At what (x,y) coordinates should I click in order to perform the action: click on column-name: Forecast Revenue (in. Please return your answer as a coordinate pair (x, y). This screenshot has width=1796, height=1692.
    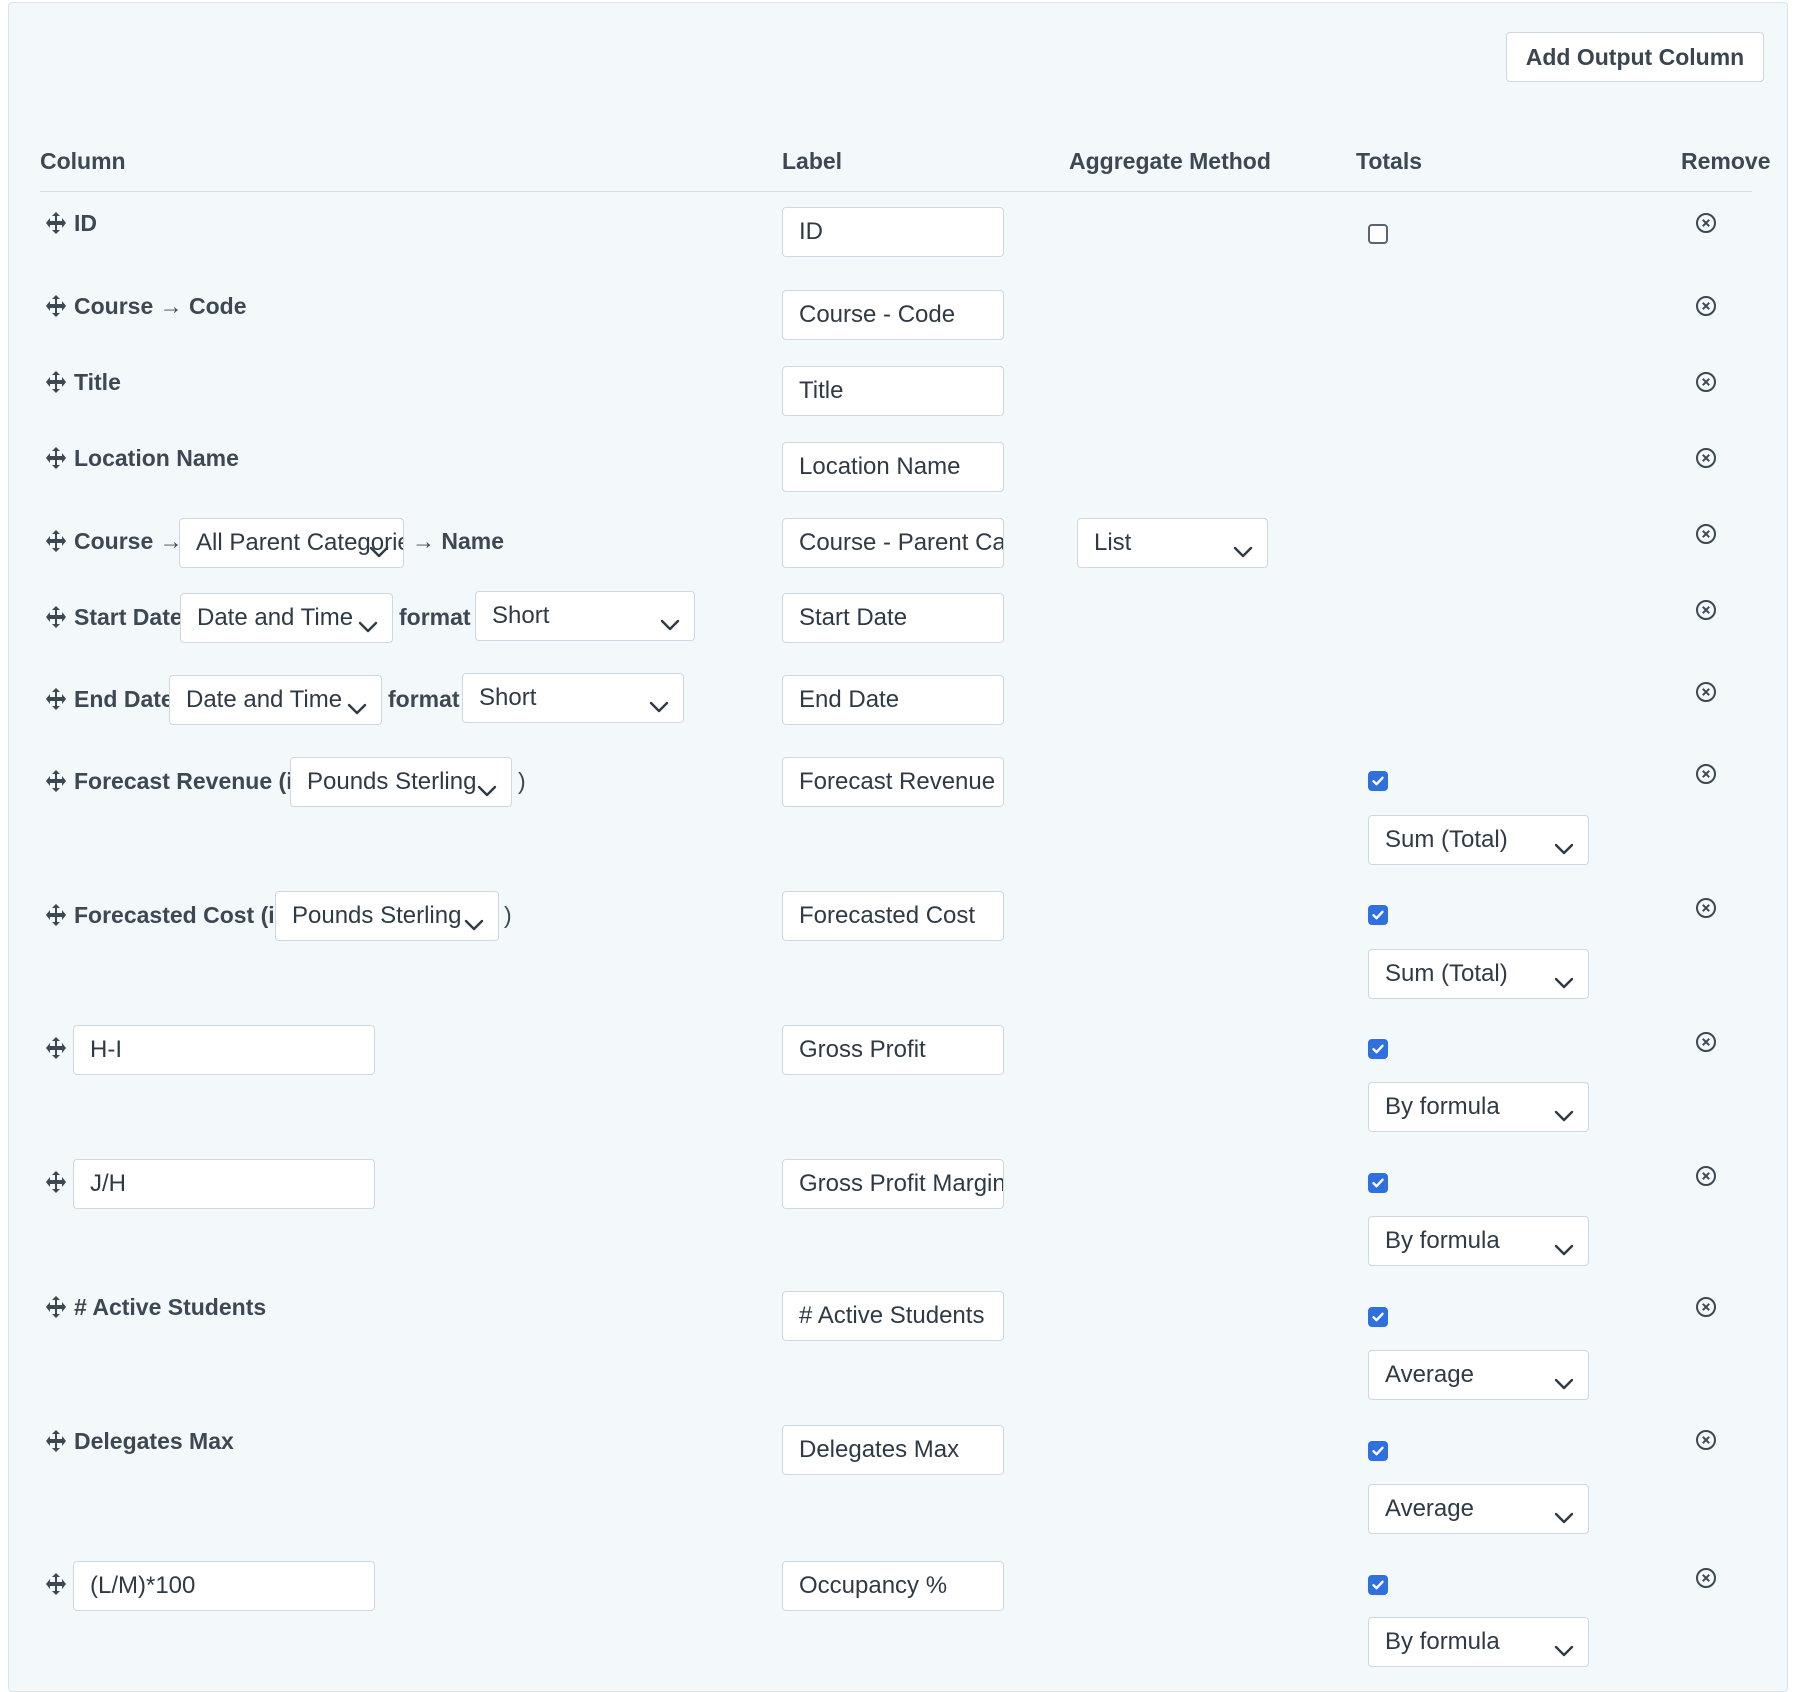
    Looking at the image, I should click on (175, 781).